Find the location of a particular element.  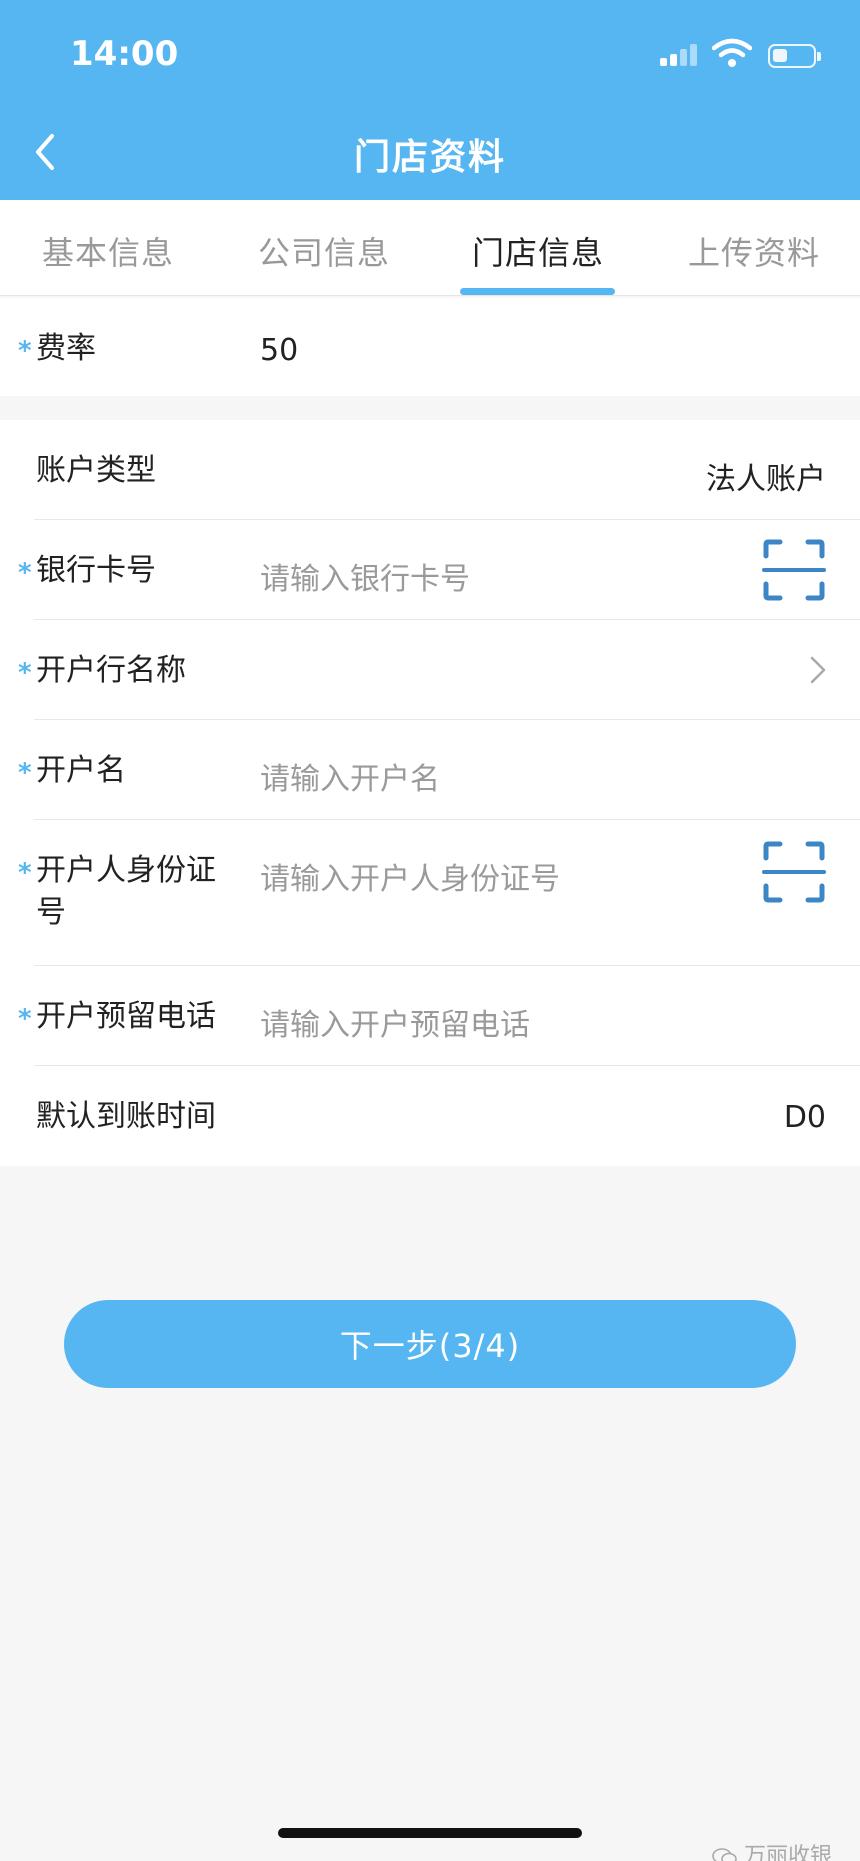

holder-id-input: 请输入开户人身份证号 is located at coordinates (410, 876).